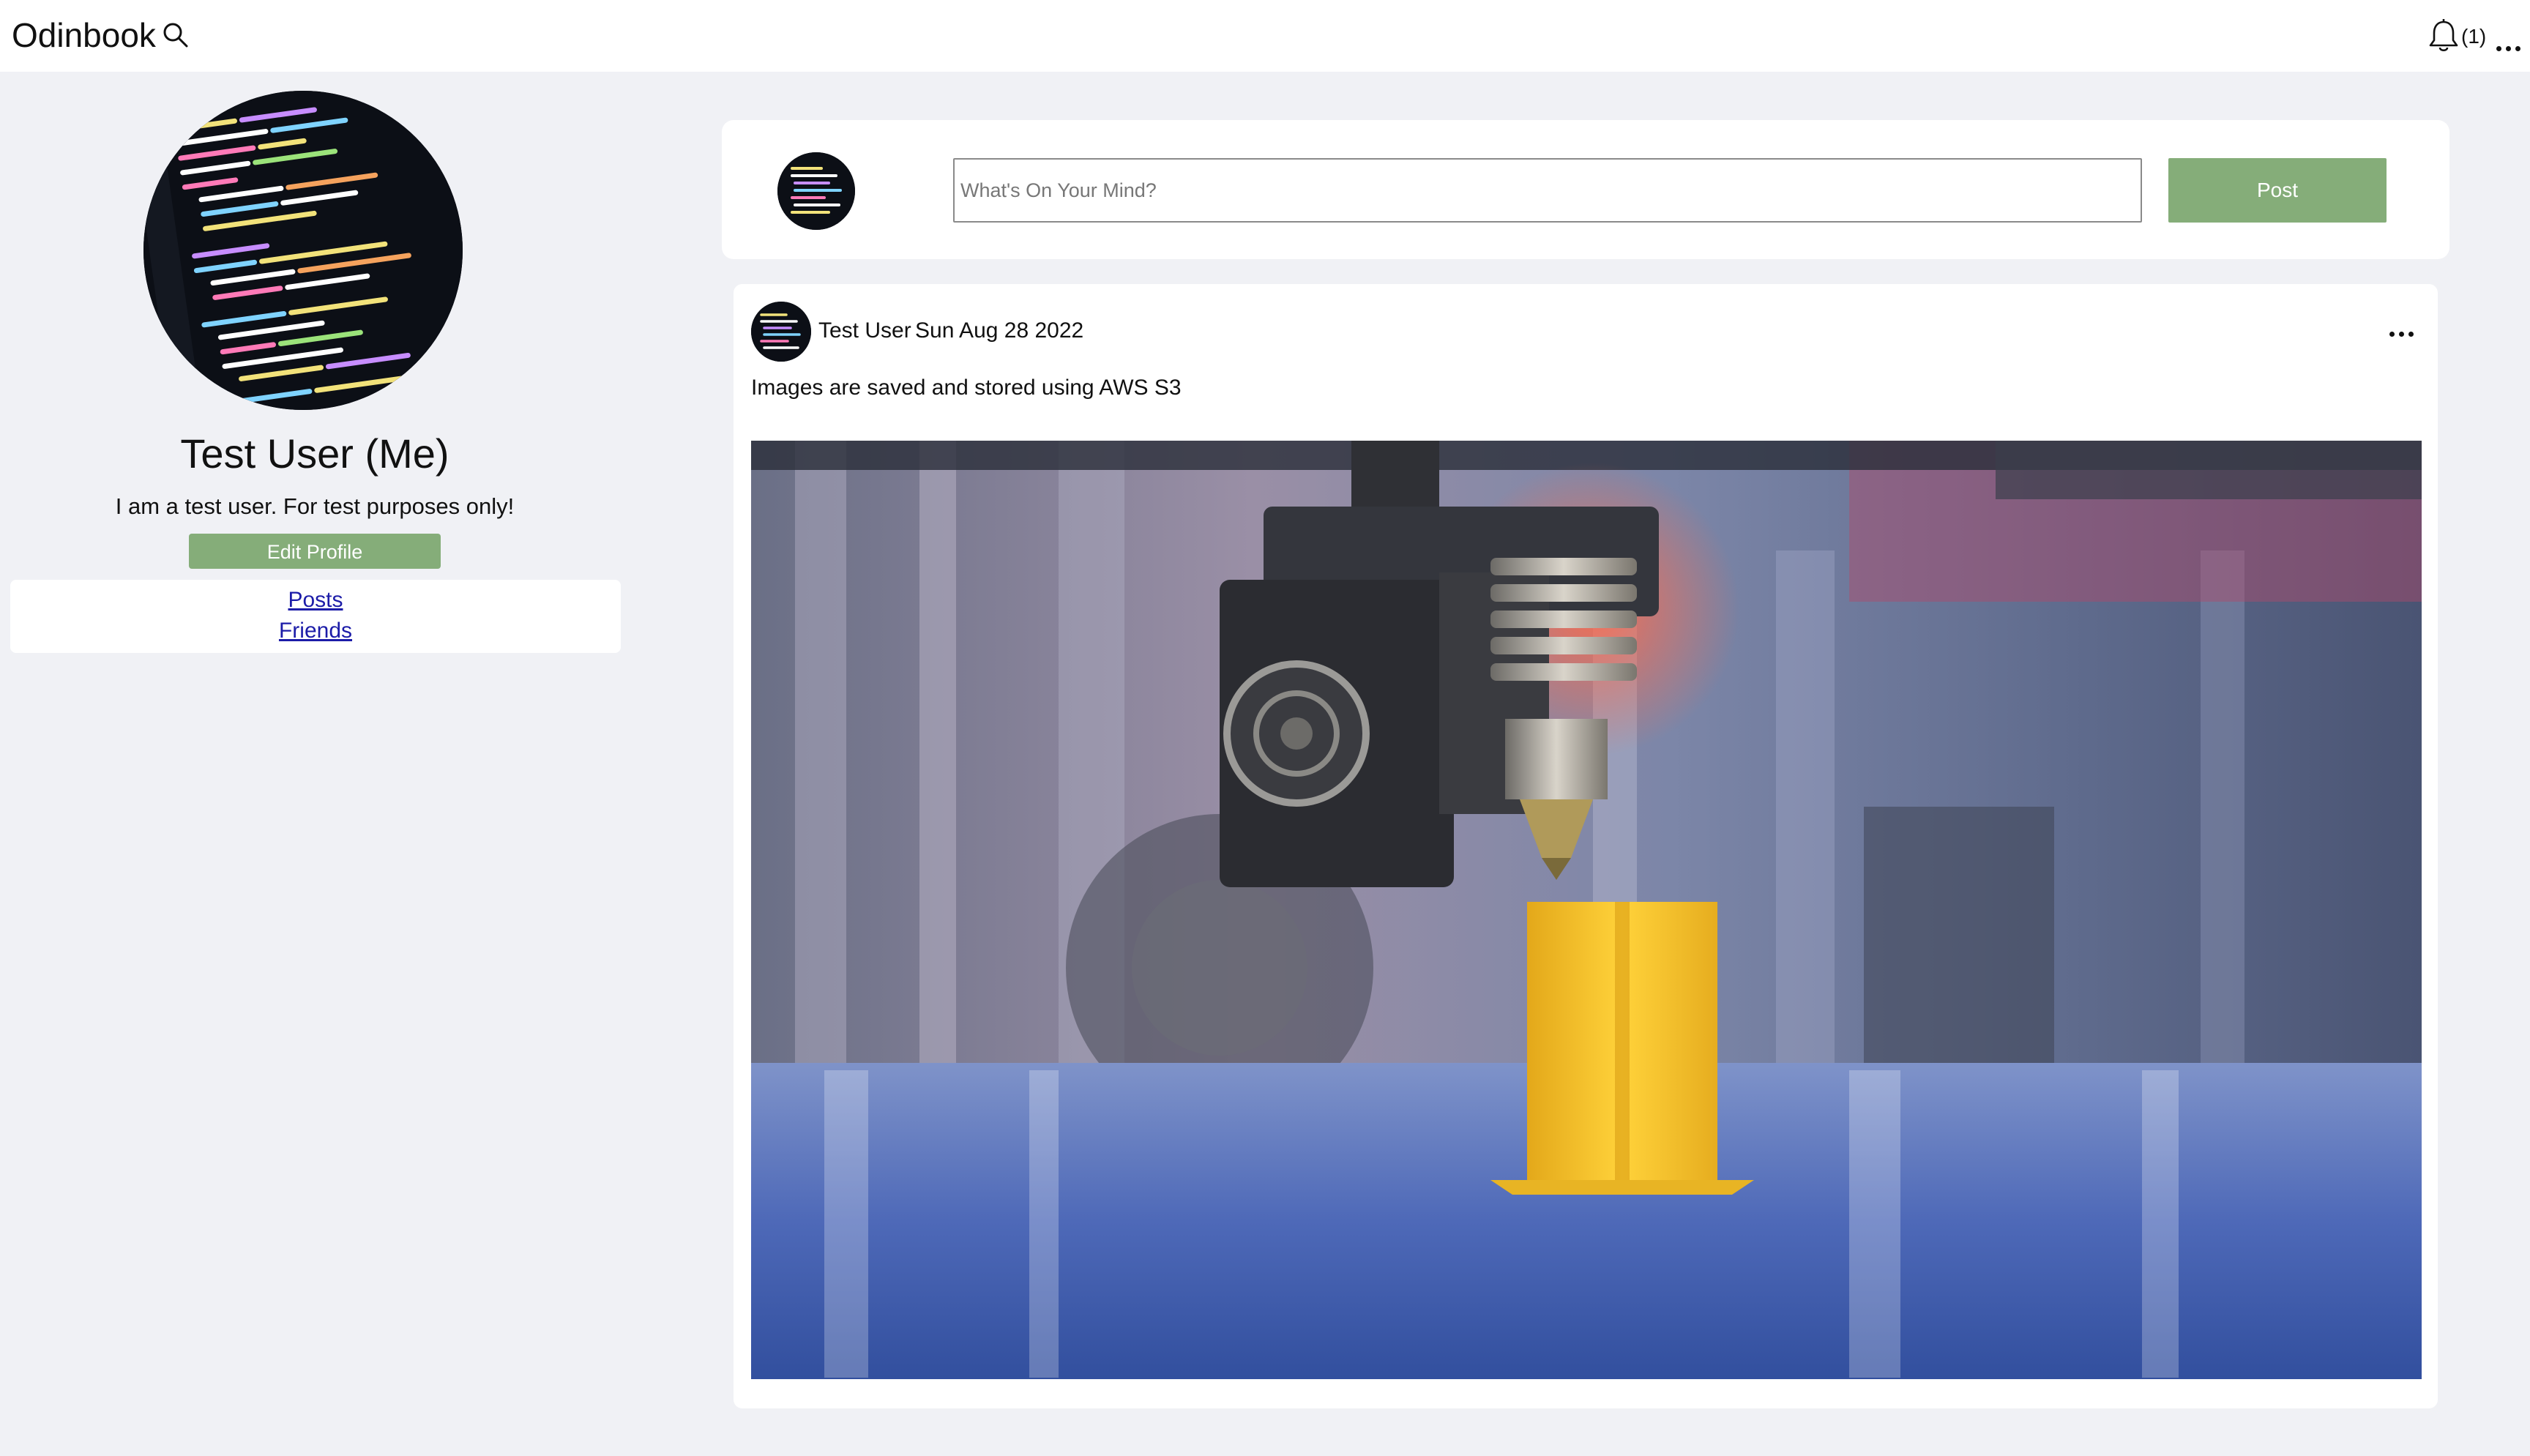  What do you see at coordinates (84, 35) in the screenshot?
I see `app-logo: Odinbook` at bounding box center [84, 35].